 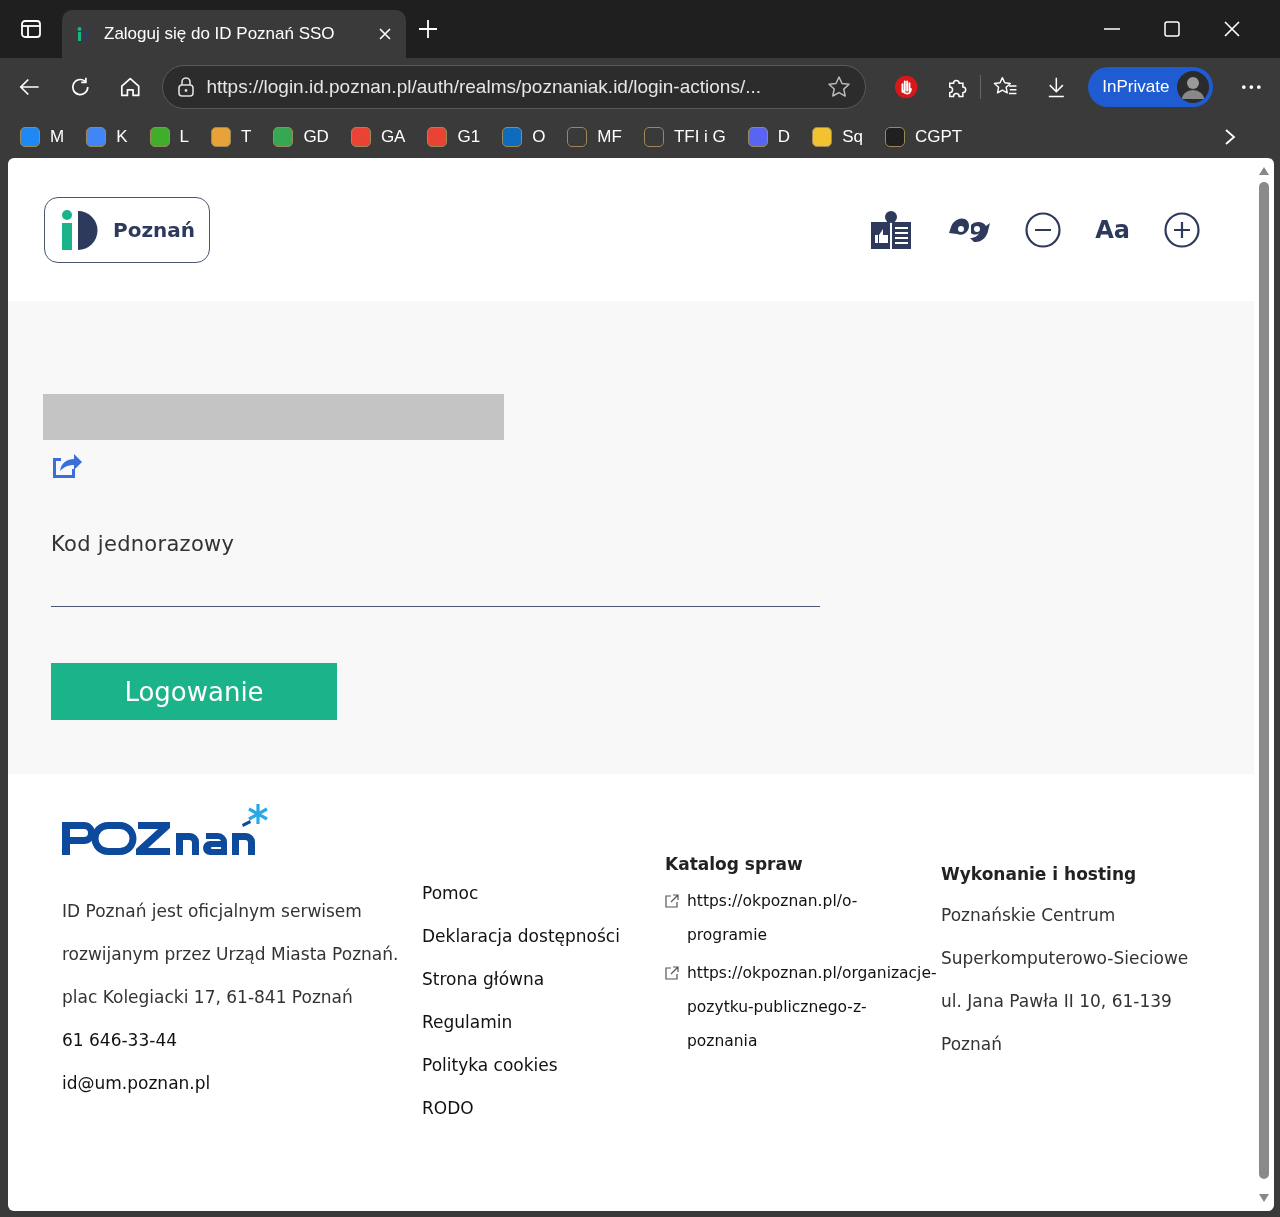 I want to click on bookmark: MF, so click(x=594, y=137).